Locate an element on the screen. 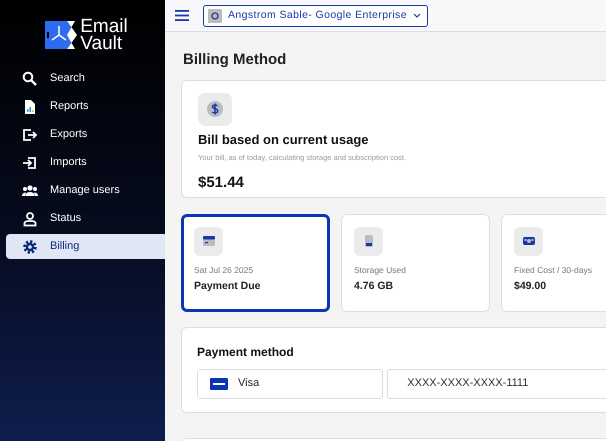 The height and width of the screenshot is (441, 606). avatar-icon is located at coordinates (215, 15).